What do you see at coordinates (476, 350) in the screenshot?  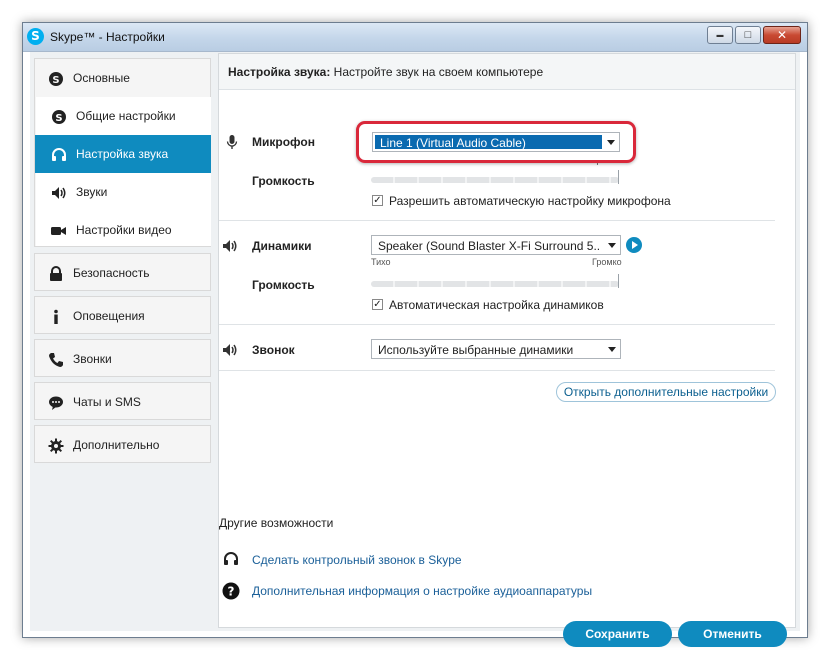 I see `ringer-selected-value: Используйте выбранные динамики` at bounding box center [476, 350].